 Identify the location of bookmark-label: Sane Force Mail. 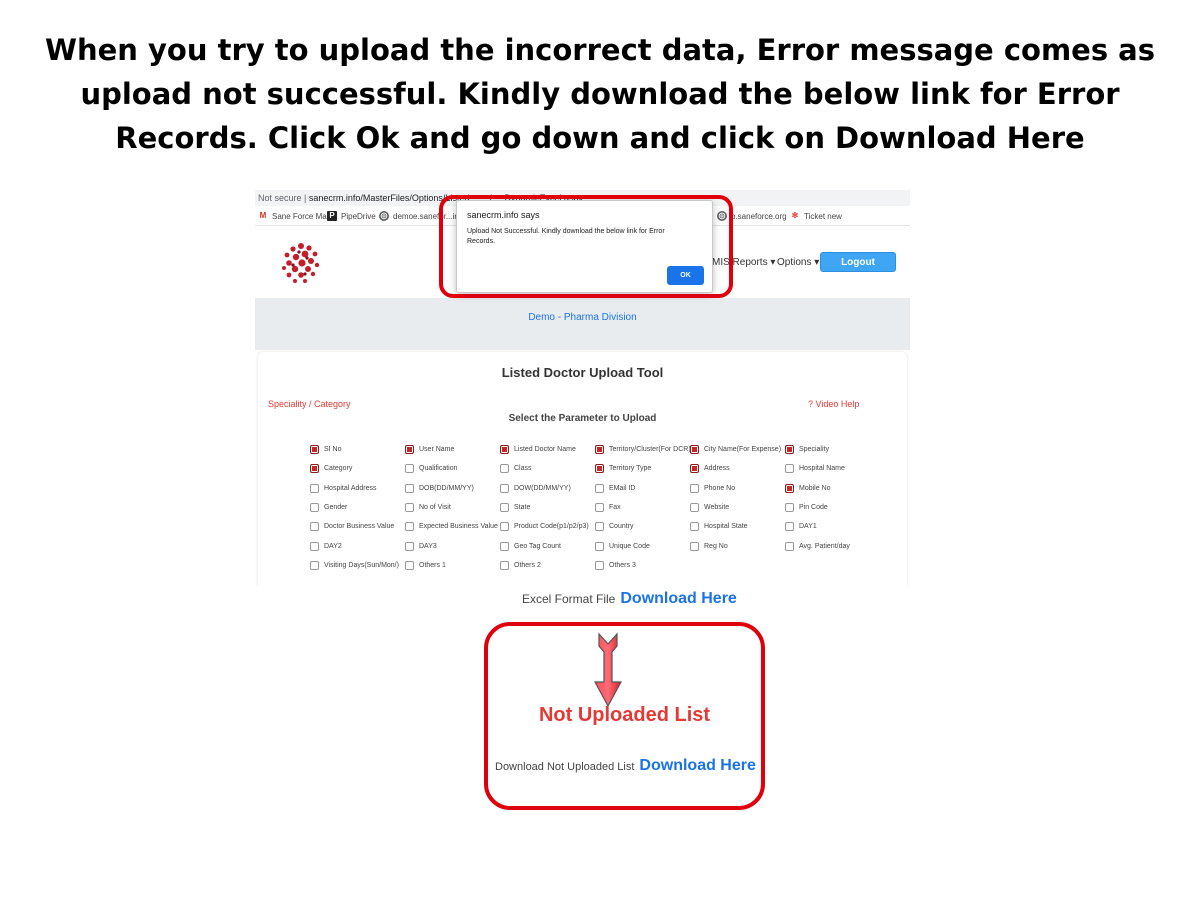
(301, 216).